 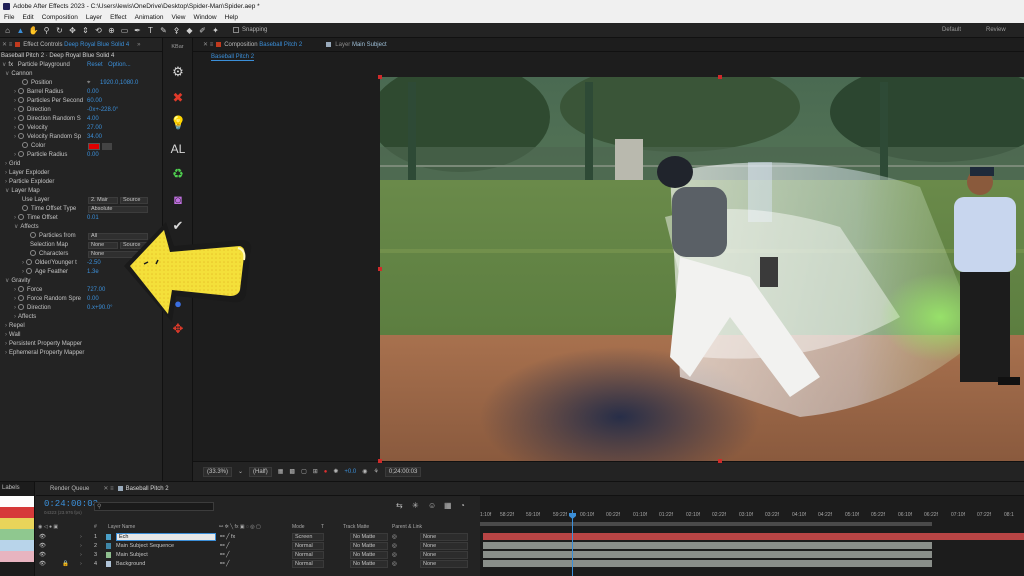 I want to click on menu-window: Window, so click(x=205, y=17).